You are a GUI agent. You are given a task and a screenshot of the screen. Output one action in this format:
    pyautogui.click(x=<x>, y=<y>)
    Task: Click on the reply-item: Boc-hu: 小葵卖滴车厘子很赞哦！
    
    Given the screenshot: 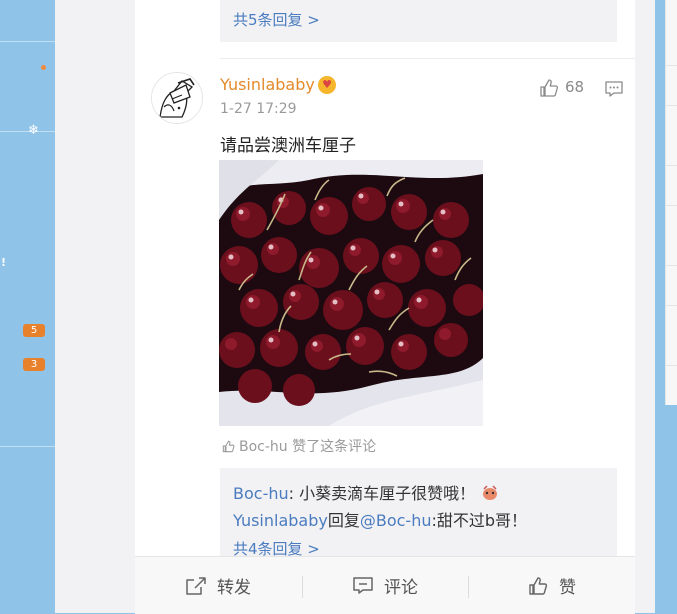 What is the action you would take?
    pyautogui.click(x=366, y=492)
    